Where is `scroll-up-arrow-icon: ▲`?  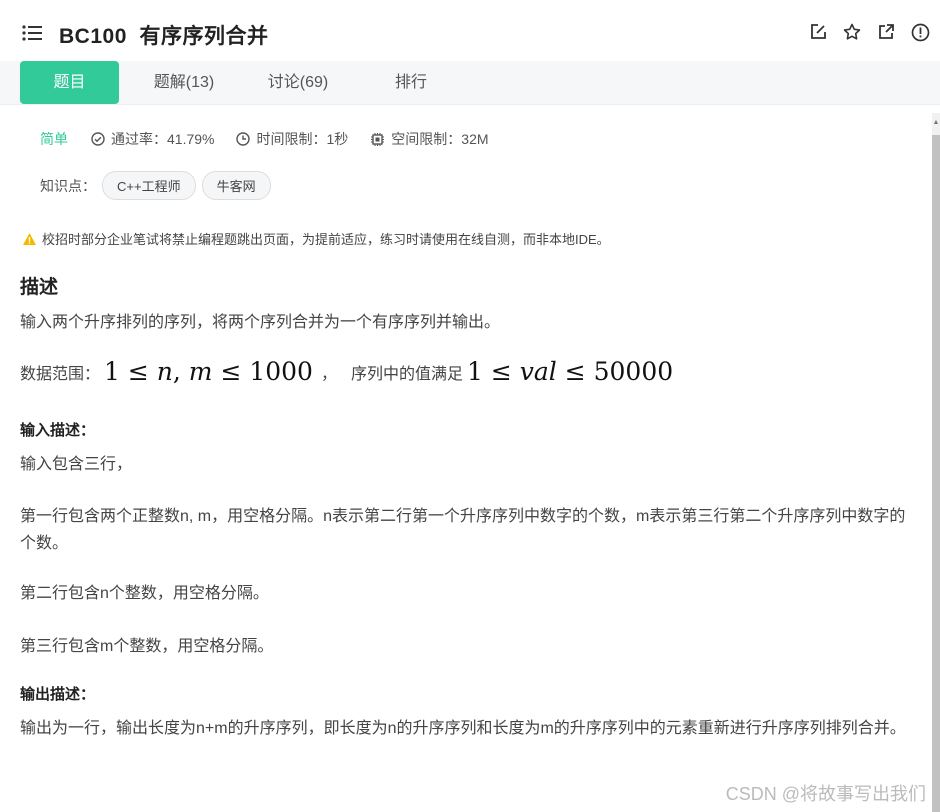
scroll-up-arrow-icon: ▲ is located at coordinates (936, 123).